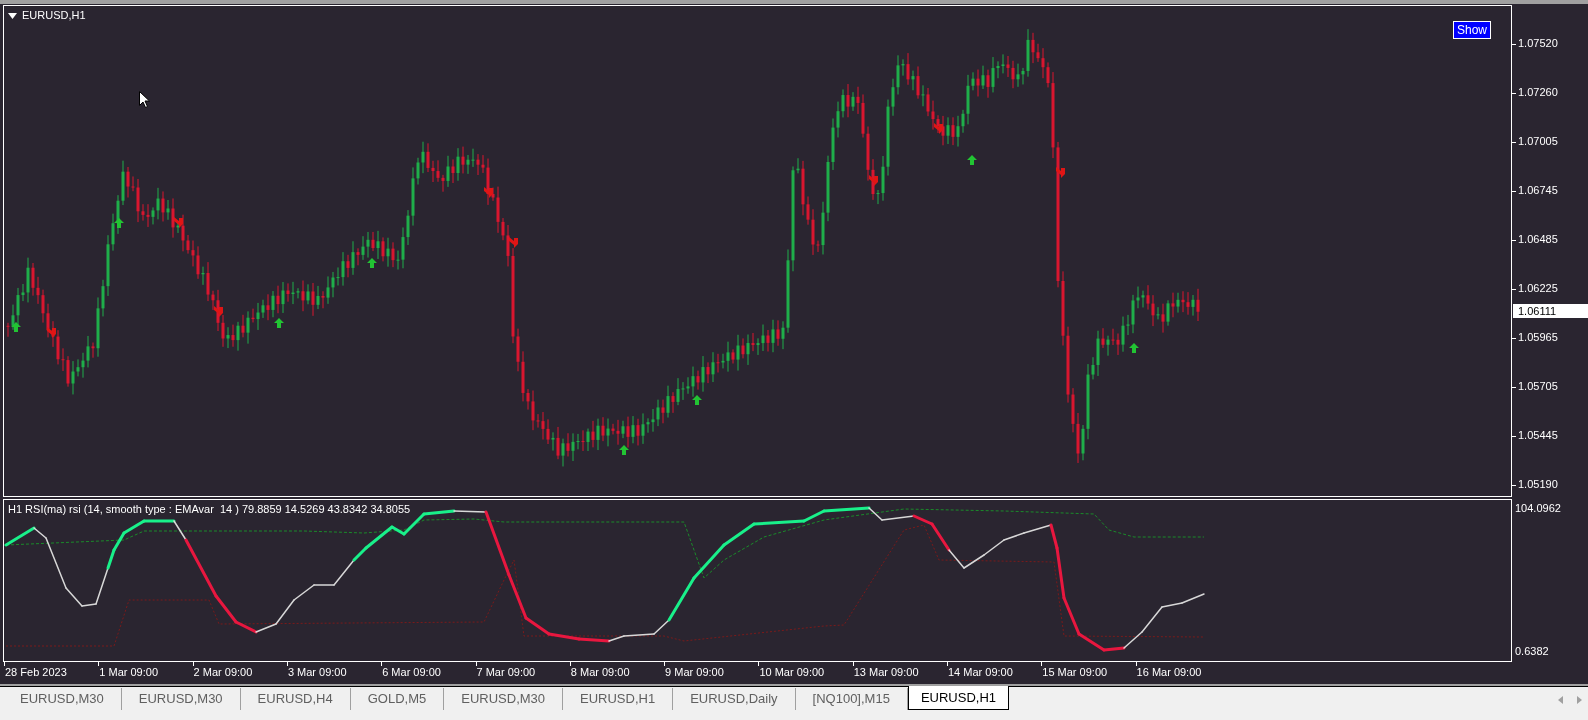 This screenshot has height=720, width=1588. Describe the element at coordinates (506, 672) in the screenshot. I see `time-label: 7 Mar 09:00` at that location.